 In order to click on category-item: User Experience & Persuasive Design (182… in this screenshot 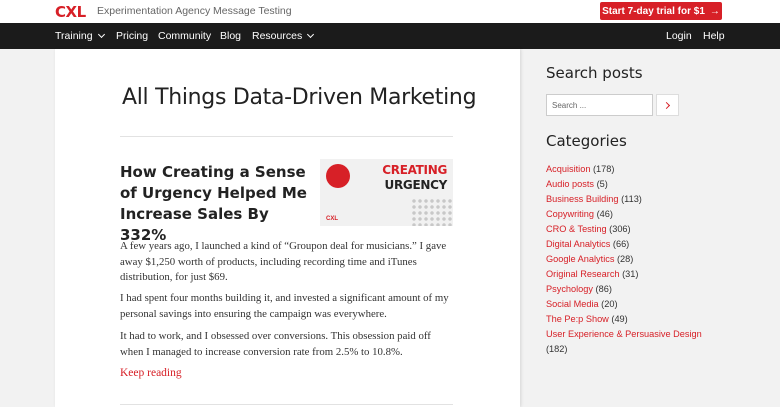, I will do `click(631, 342)`.